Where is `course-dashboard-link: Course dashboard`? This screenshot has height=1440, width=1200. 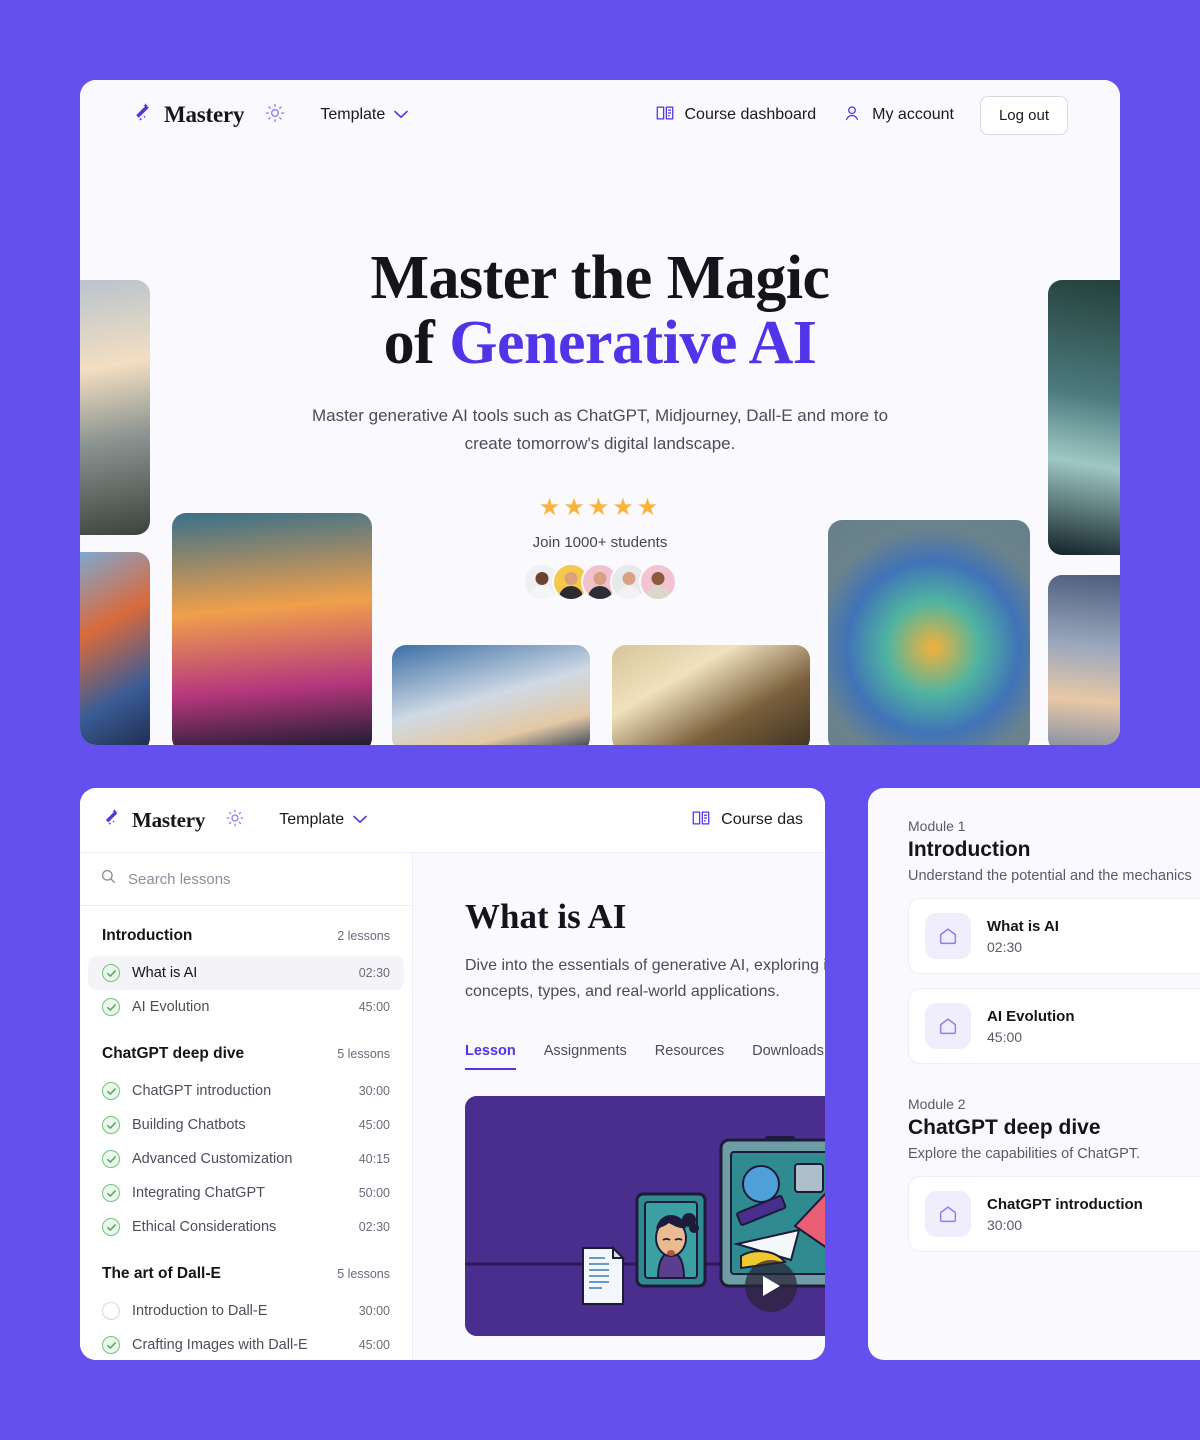 course-dashboard-link: Course dashboard is located at coordinates (736, 115).